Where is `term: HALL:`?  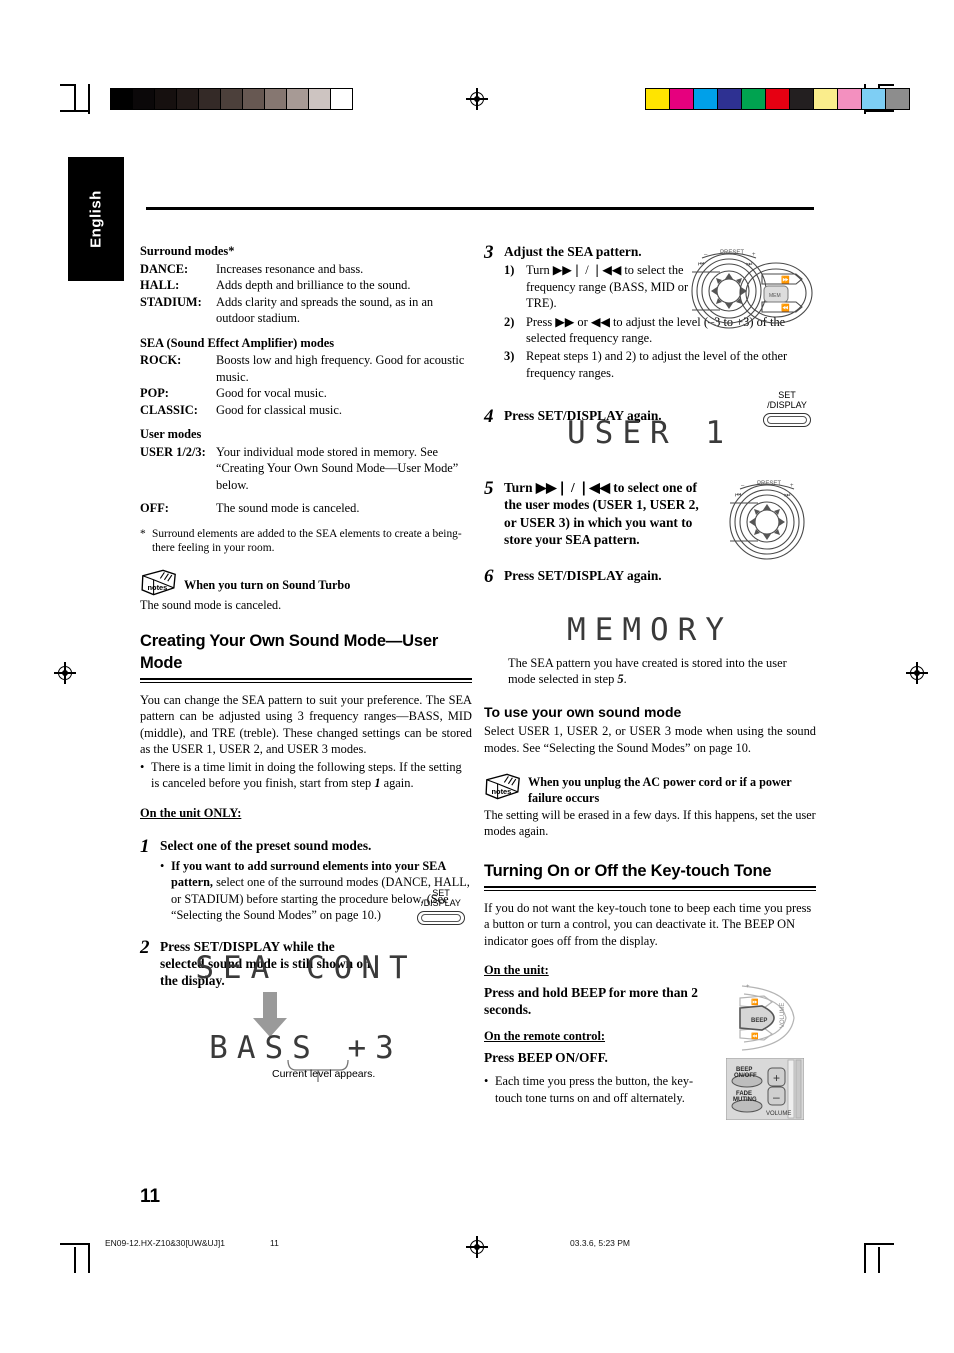 term: HALL: is located at coordinates (160, 285).